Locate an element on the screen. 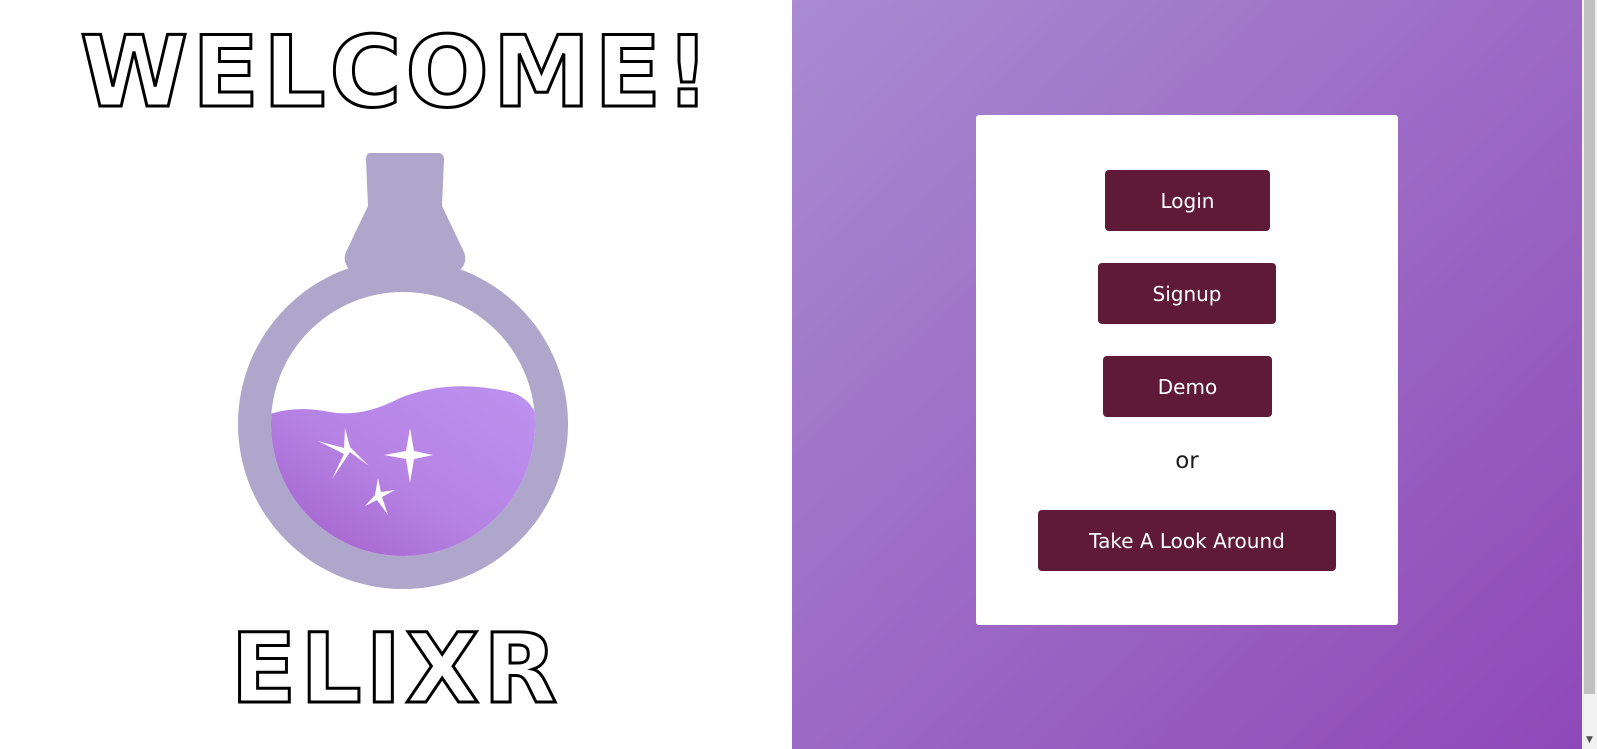 This screenshot has height=749, width=1597. elixr-wordmark-outline: ELIXR is located at coordinates (396, 669).